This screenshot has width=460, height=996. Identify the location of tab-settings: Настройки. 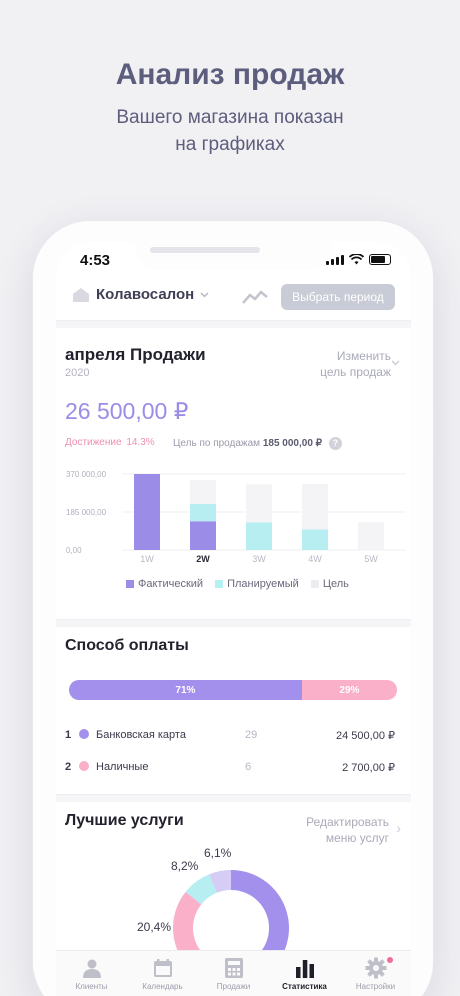
(375, 973).